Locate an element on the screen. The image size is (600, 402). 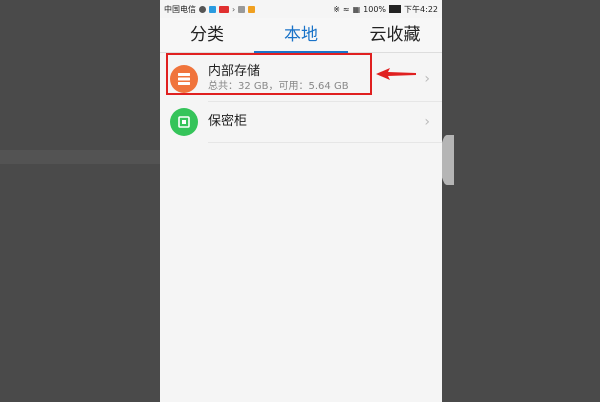
tab-category: 分类 is located at coordinates (207, 35).